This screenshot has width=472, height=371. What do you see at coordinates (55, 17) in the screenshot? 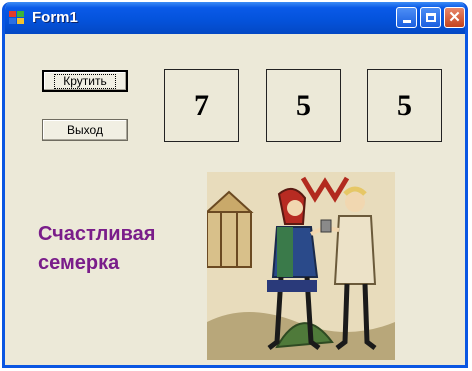
I see `window-title: Form1` at bounding box center [55, 17].